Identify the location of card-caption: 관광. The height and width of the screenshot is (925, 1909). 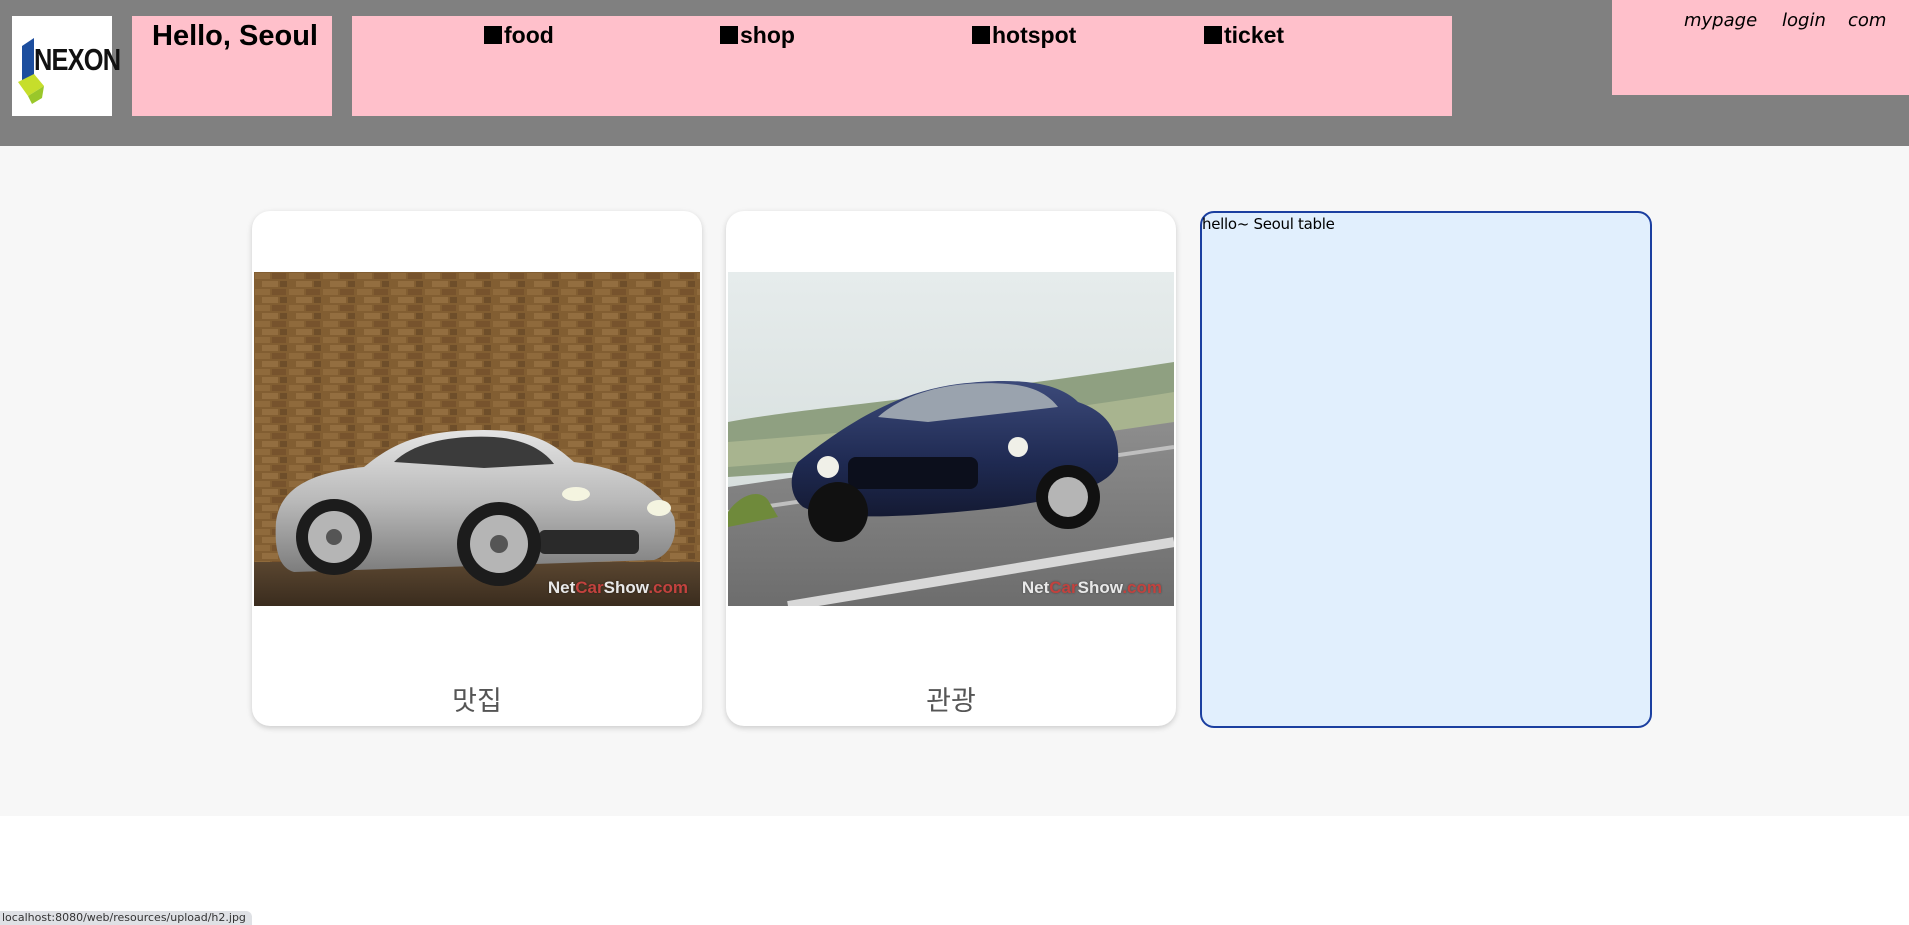
(951, 701).